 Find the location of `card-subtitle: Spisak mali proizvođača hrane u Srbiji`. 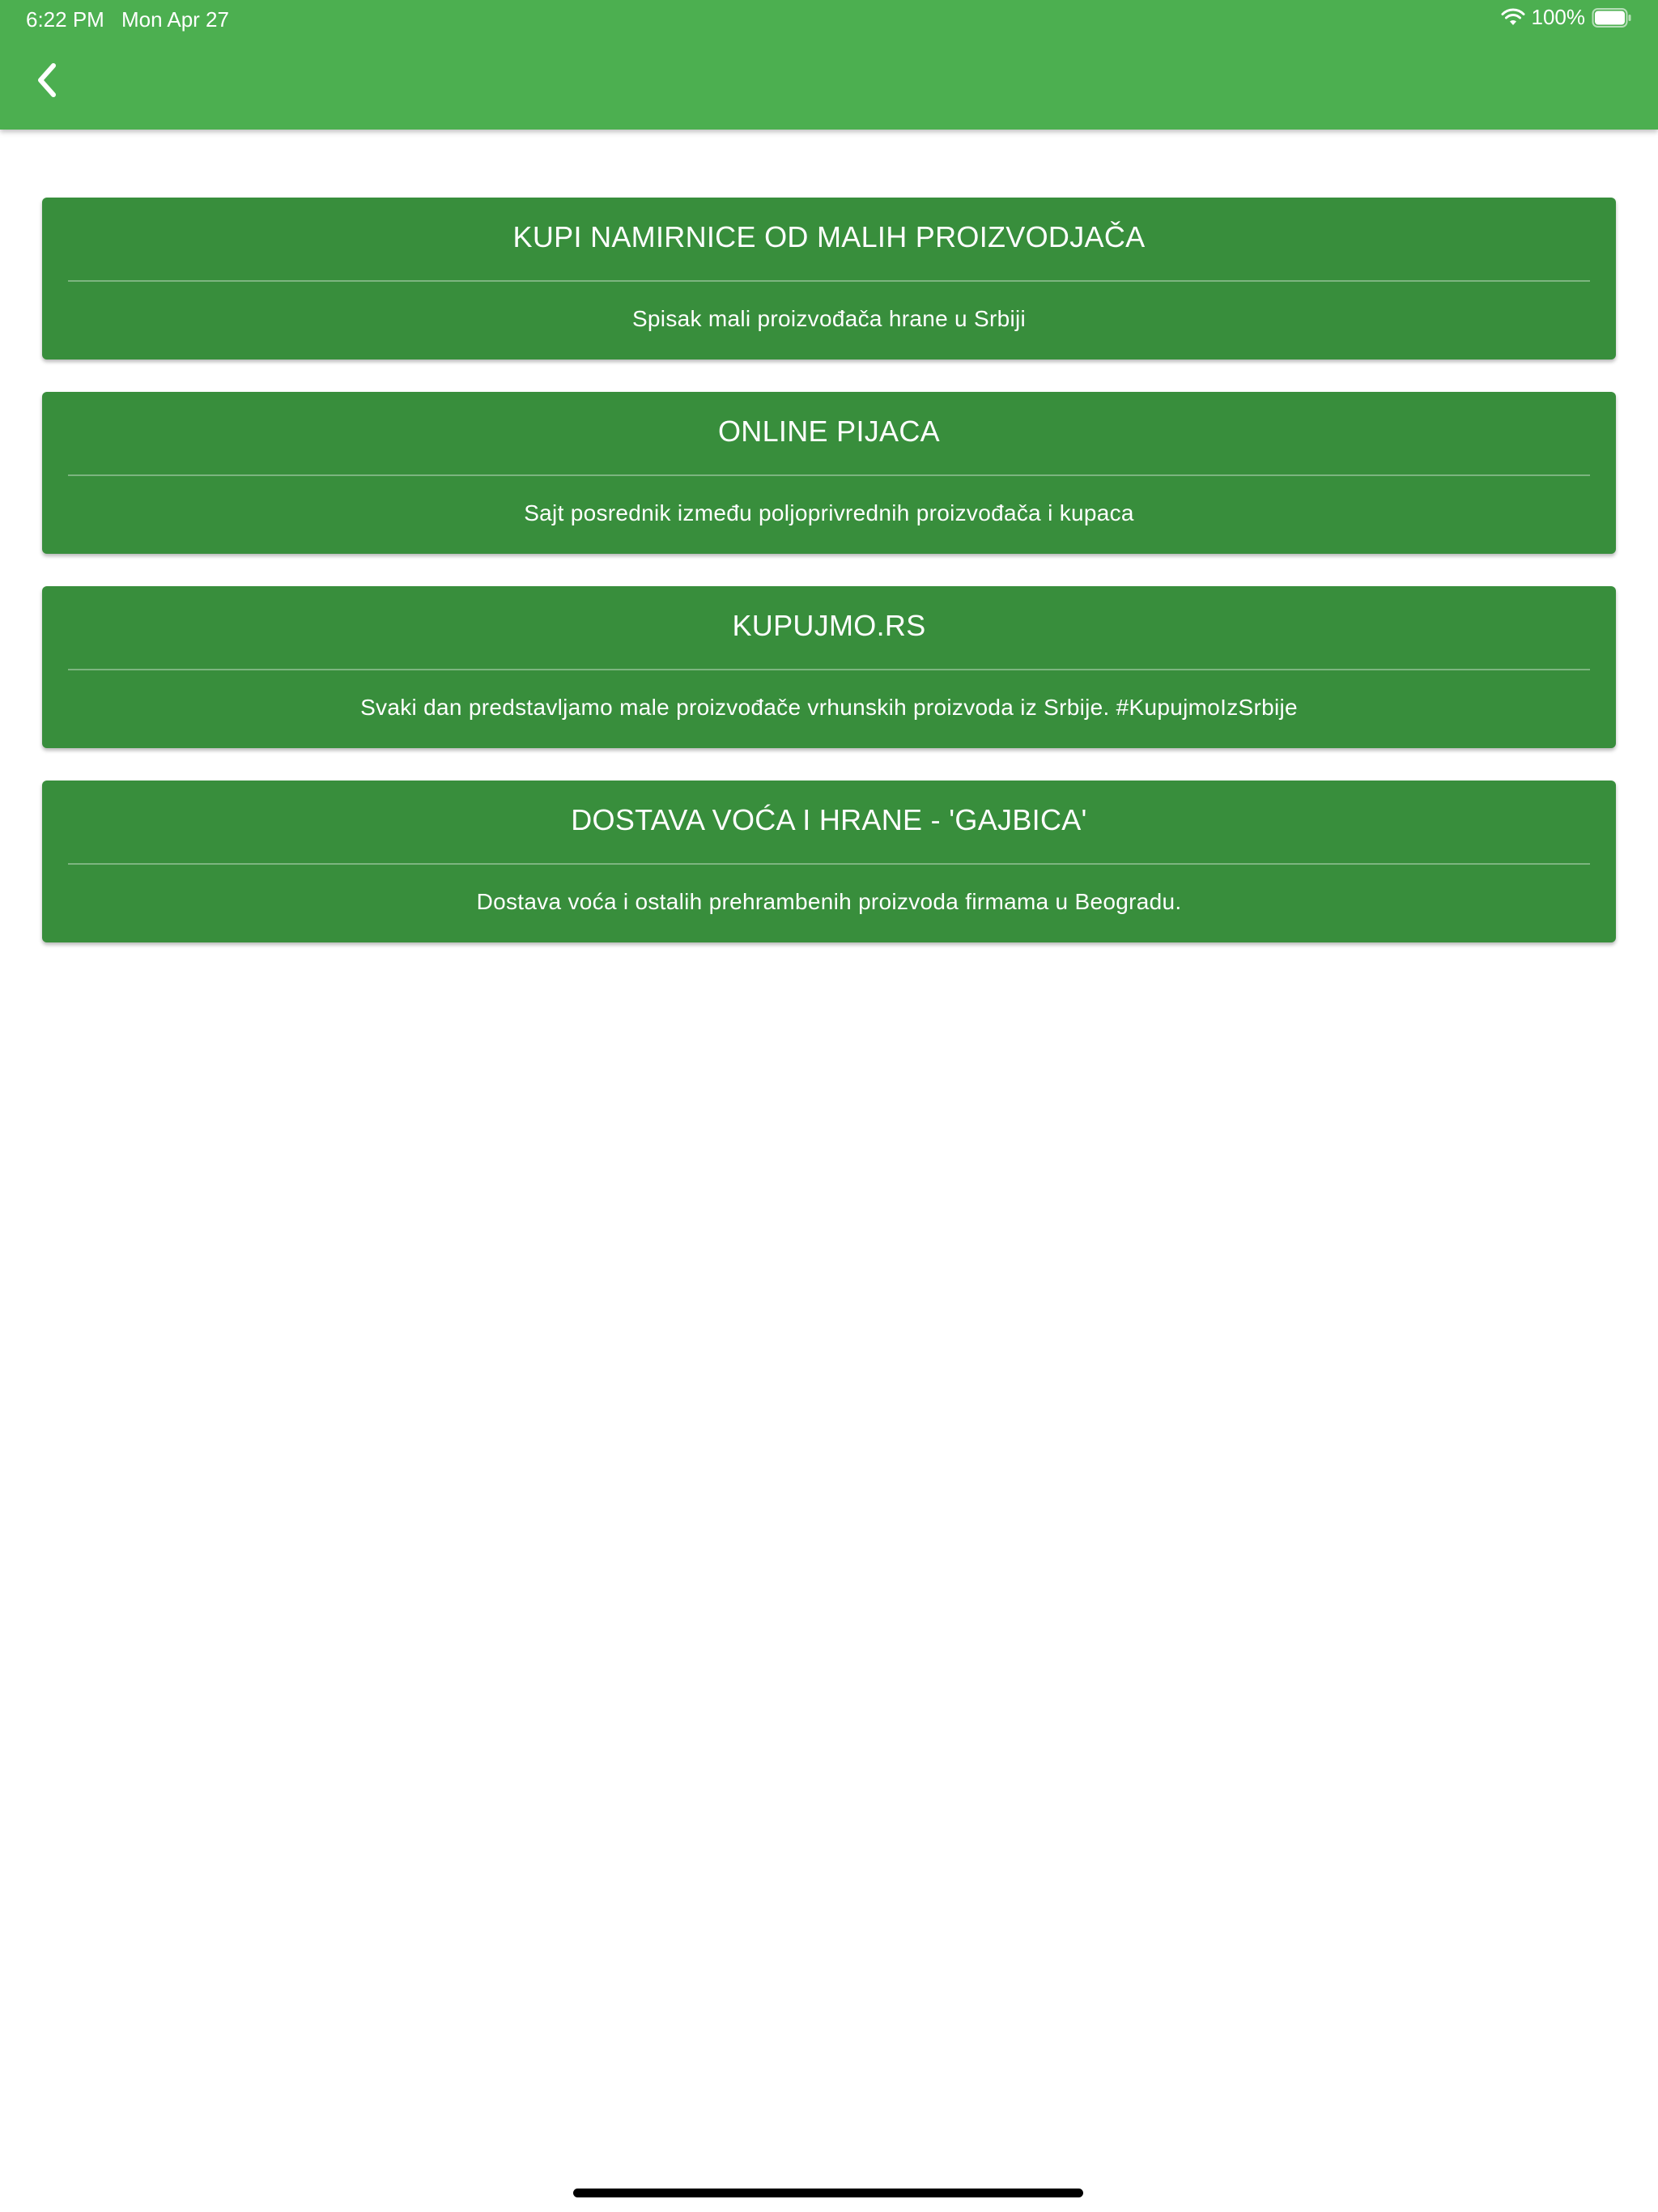

card-subtitle: Spisak mali proizvođača hrane u Srbiji is located at coordinates (829, 318).